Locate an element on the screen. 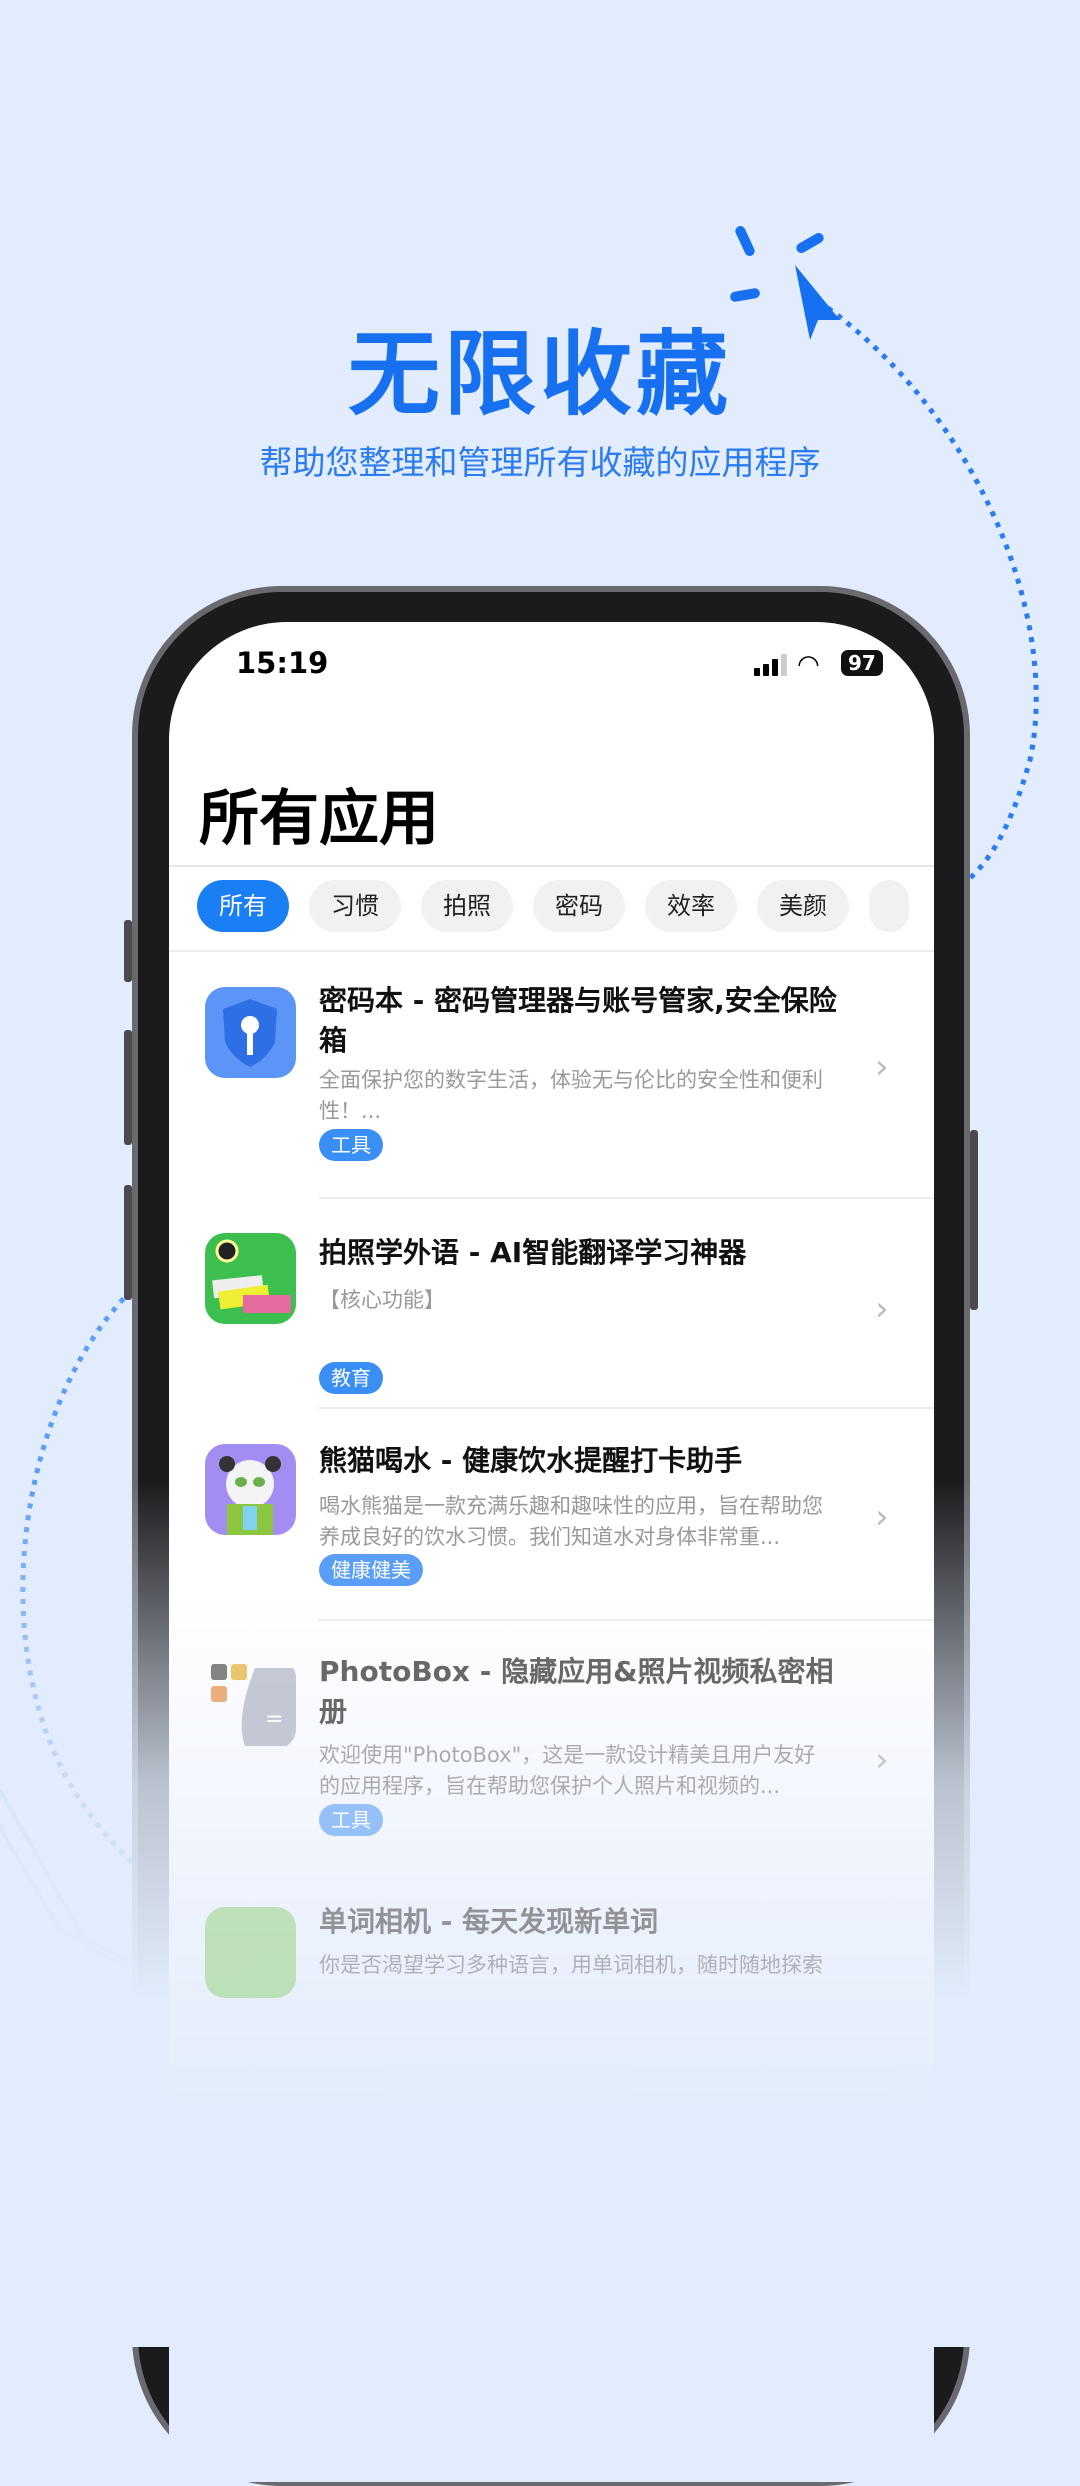 The width and height of the screenshot is (1080, 2486). page-title: 所有应用 is located at coordinates (319, 819).